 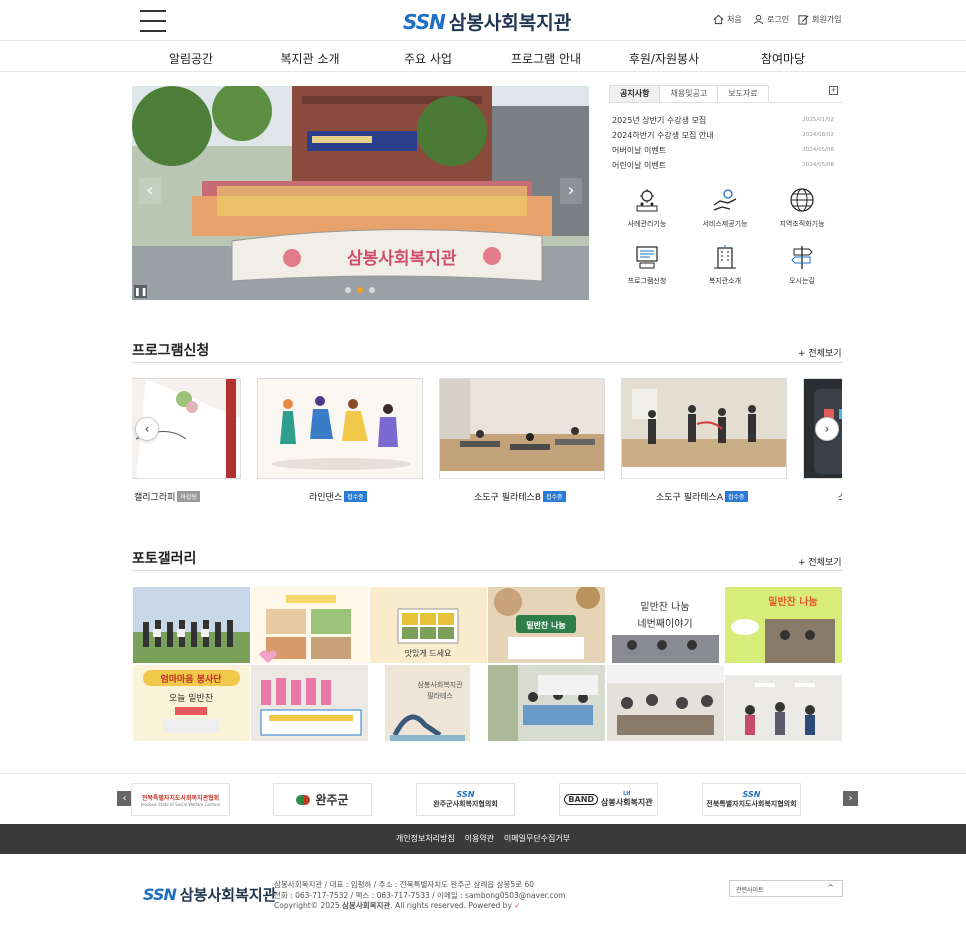 I want to click on svg-text: 필라테스, so click(x=440, y=695).